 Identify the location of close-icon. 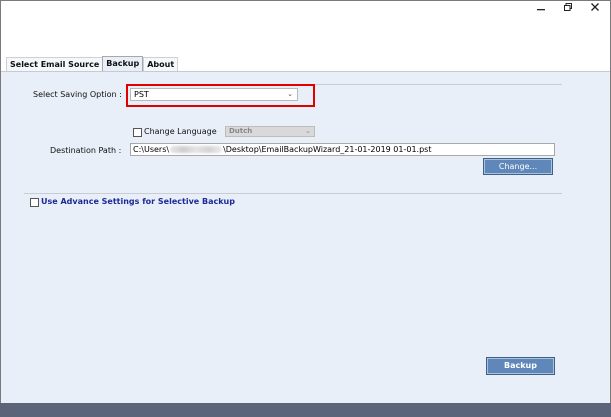
(595, 7).